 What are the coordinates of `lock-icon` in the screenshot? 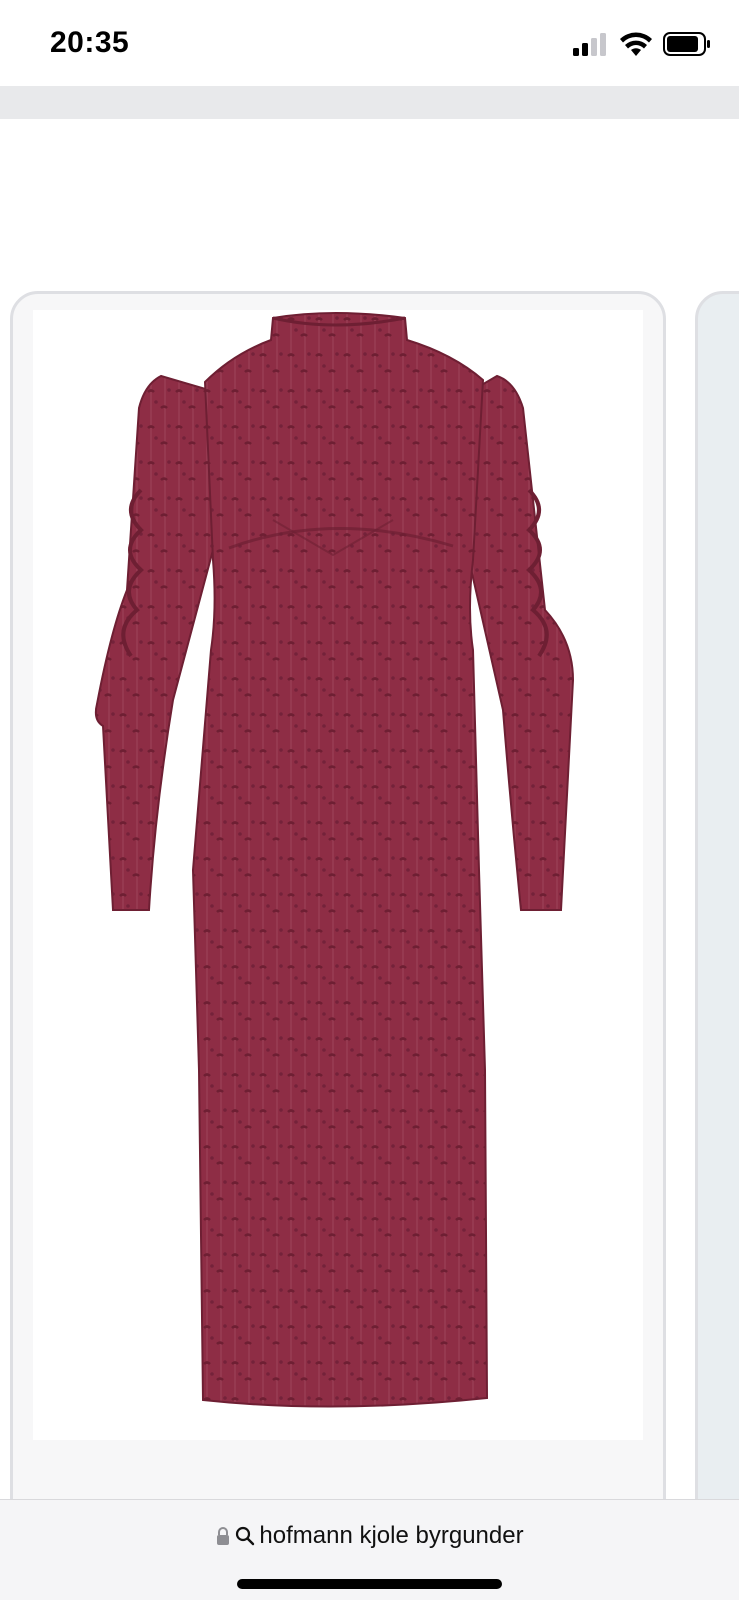 It's located at (223, 1536).